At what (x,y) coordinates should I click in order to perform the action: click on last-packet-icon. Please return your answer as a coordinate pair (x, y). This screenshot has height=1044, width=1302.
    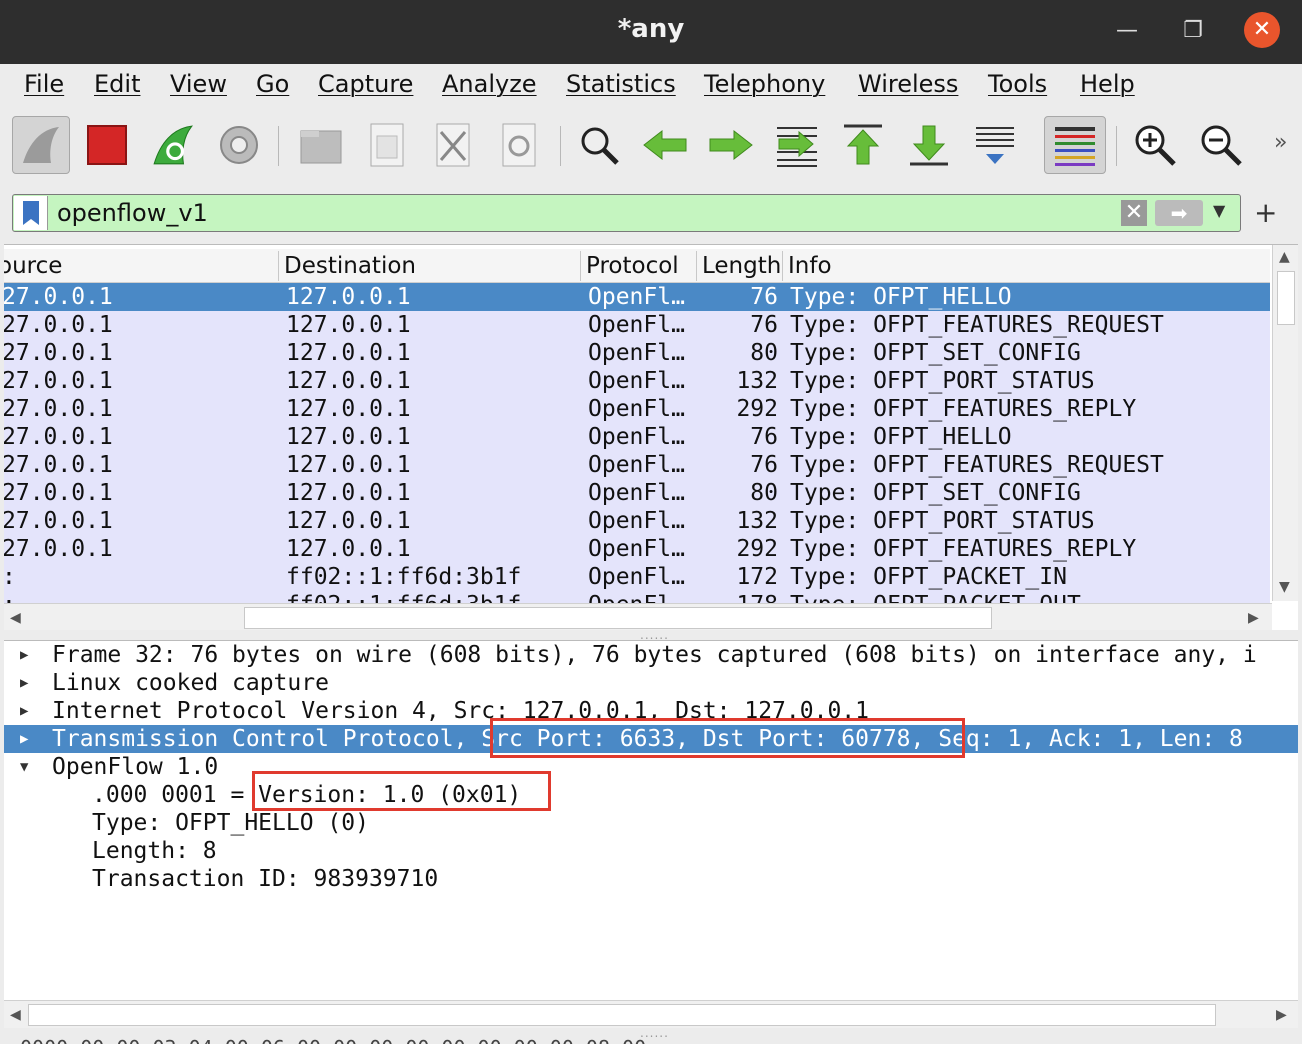
    Looking at the image, I should click on (929, 145).